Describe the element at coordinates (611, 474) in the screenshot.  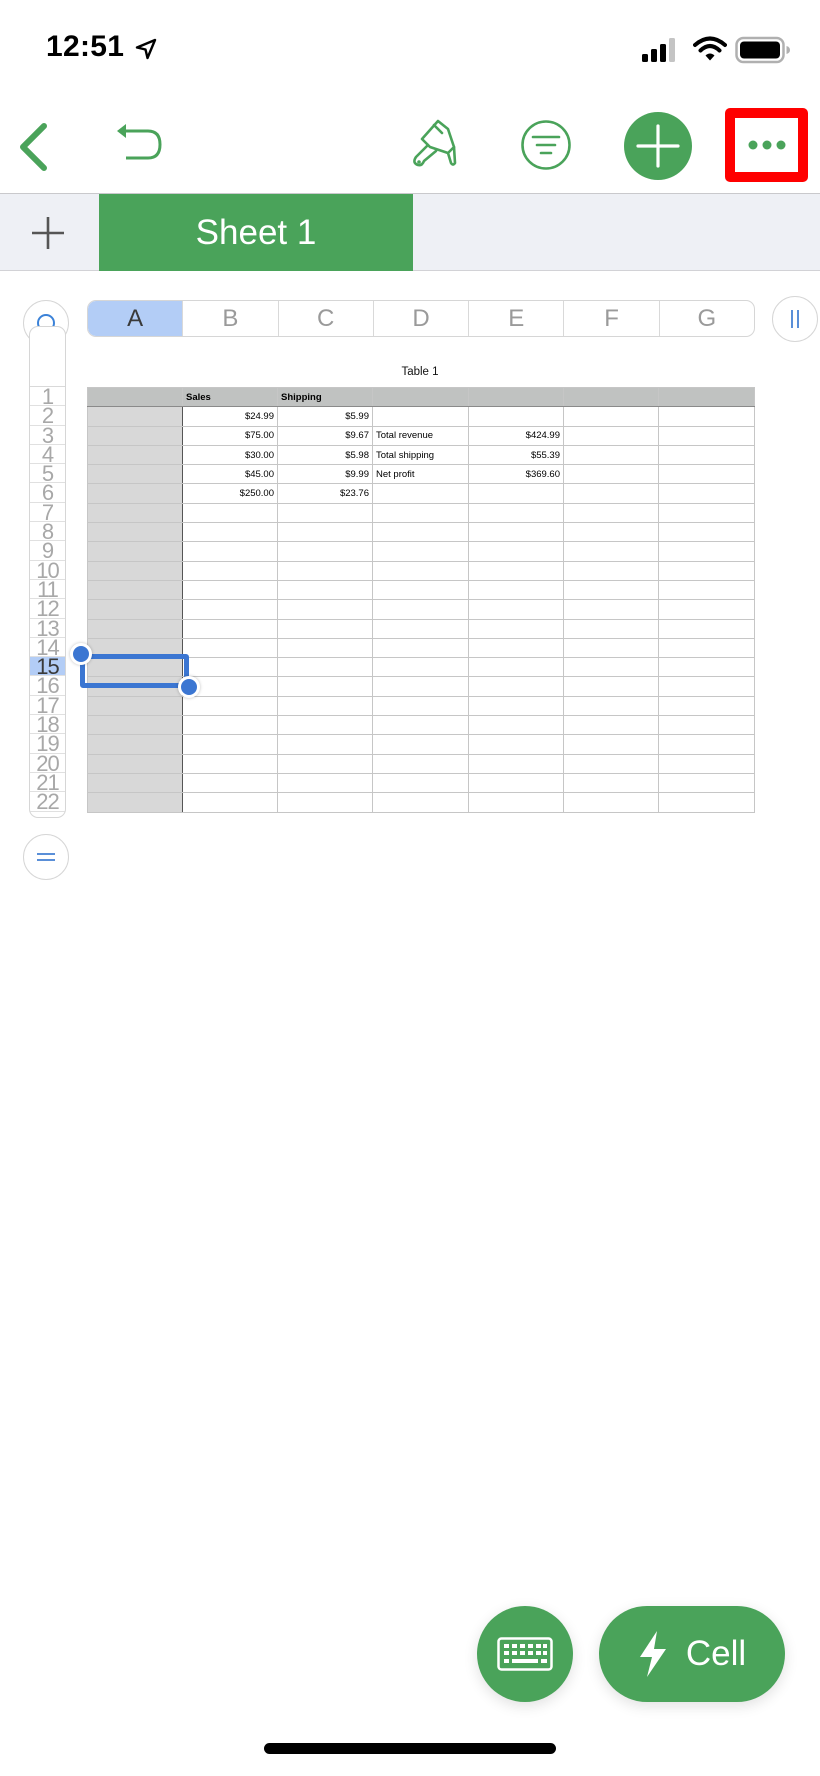
I see `cell-f5` at that location.